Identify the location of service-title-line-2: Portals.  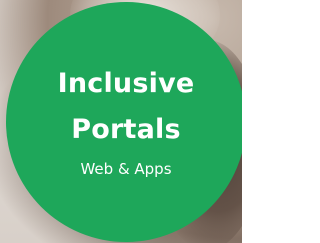
(126, 129).